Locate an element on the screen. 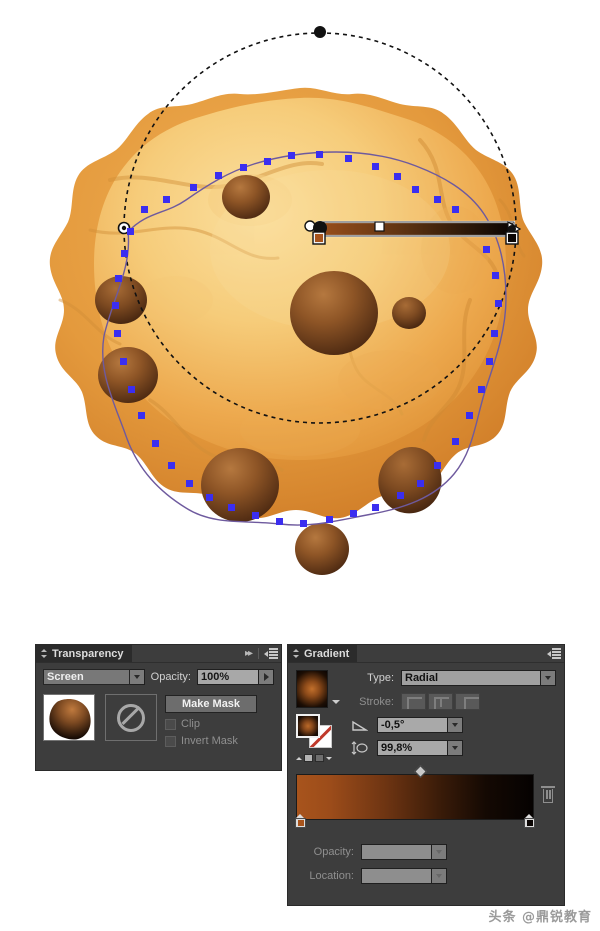  fill-gradient-swatch is located at coordinates (308, 726).